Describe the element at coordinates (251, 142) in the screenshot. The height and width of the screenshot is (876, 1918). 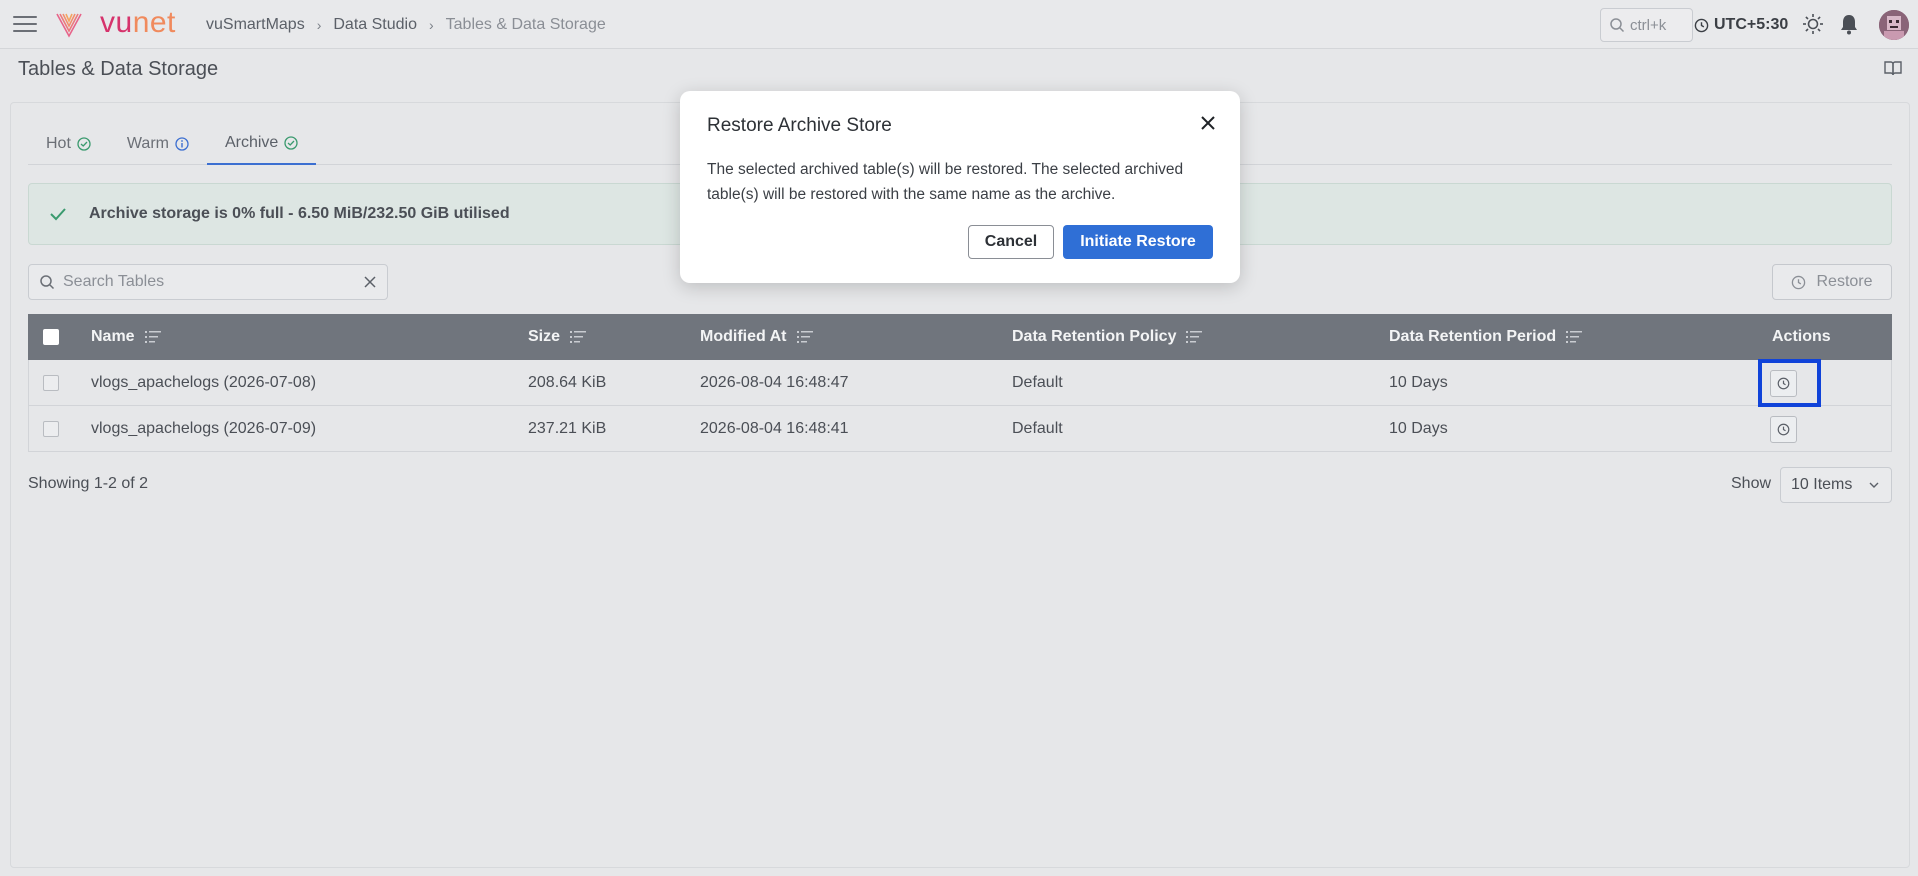
I see `tab-label: Archive` at that location.